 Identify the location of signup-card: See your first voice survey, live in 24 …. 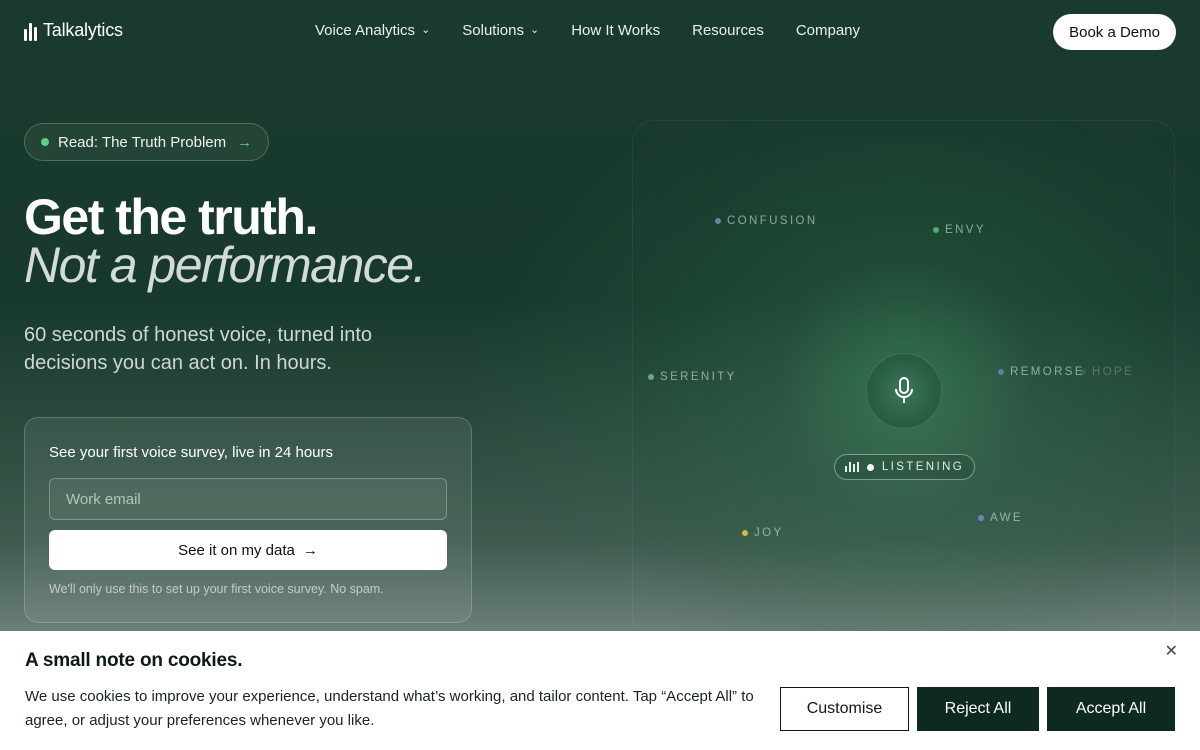
(248, 520).